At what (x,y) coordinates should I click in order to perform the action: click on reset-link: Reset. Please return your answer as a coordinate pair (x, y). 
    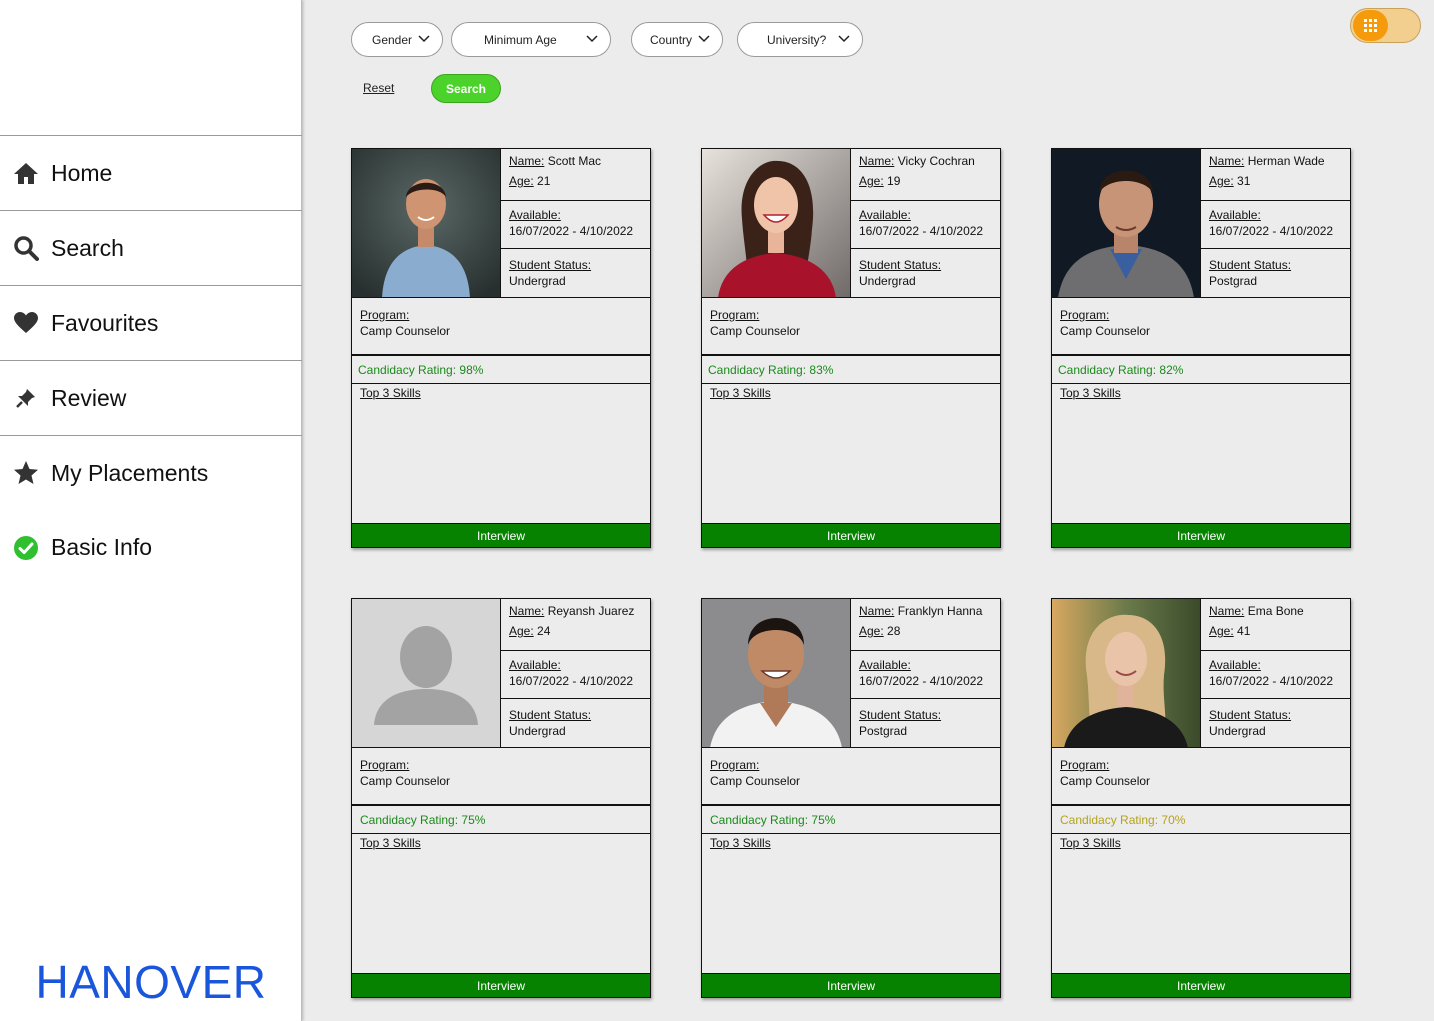
    Looking at the image, I should click on (378, 88).